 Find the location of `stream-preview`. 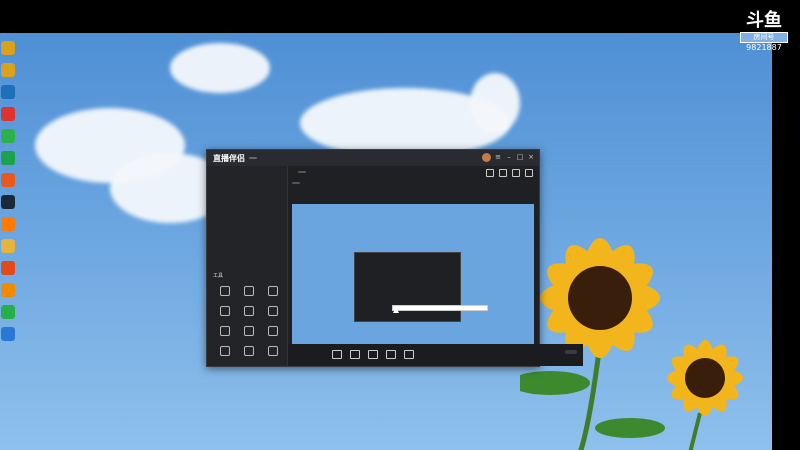

stream-preview is located at coordinates (413, 274).